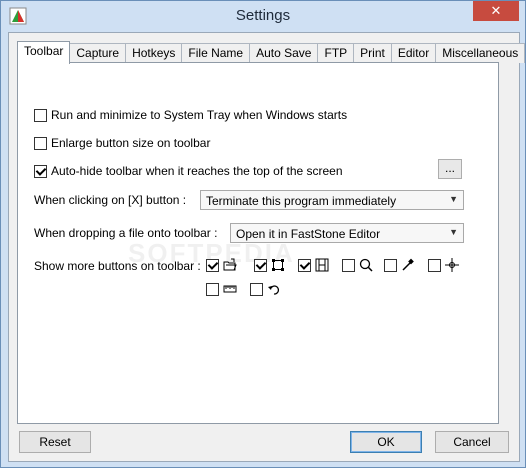 This screenshot has height=468, width=526. I want to click on tab-hotkeys: Hotkeys, so click(154, 53).